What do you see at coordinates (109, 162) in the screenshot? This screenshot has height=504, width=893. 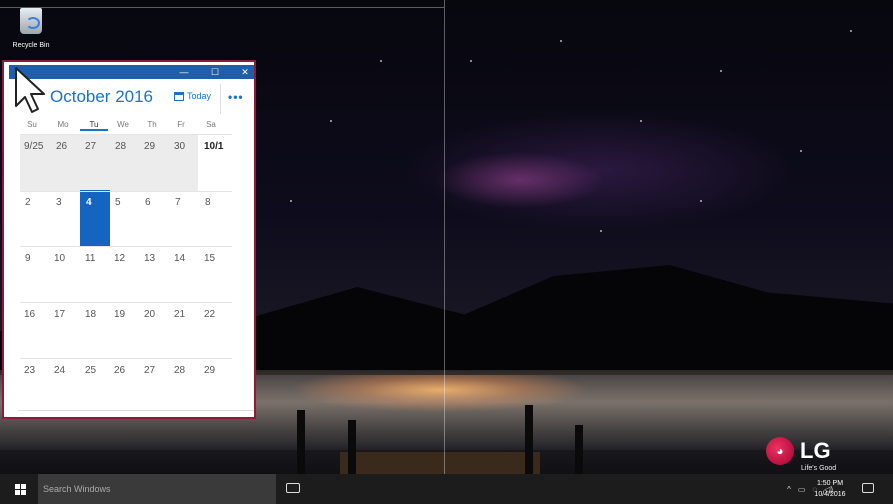 I see `previous-month-week` at bounding box center [109, 162].